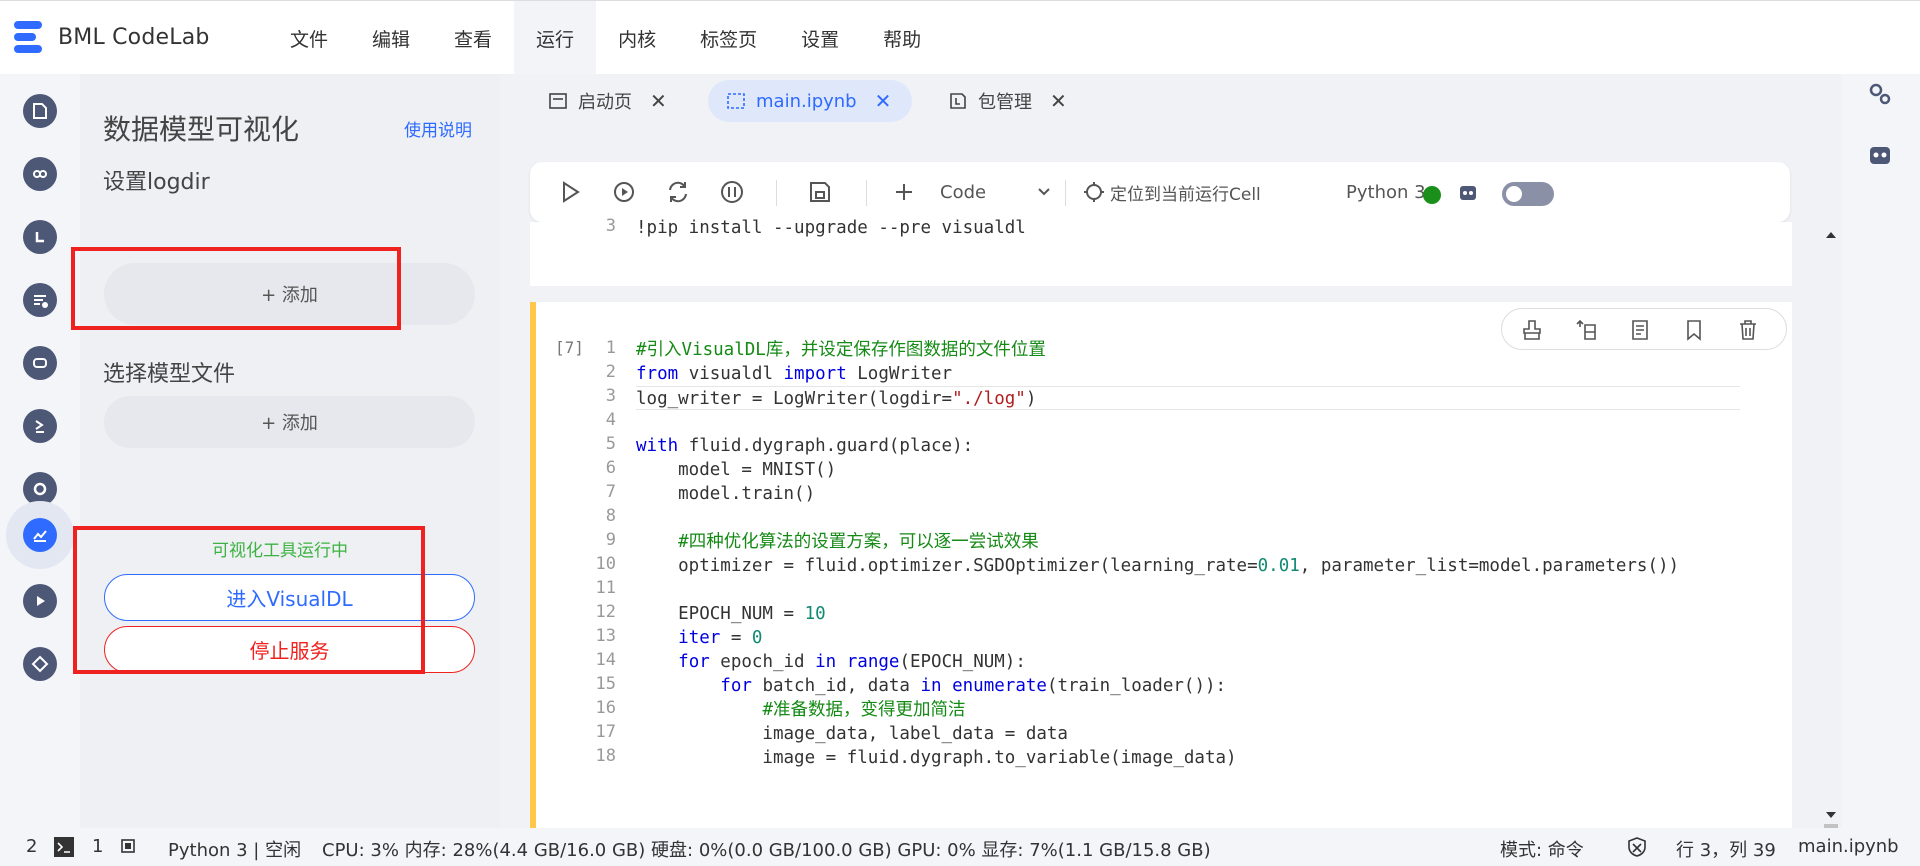 This screenshot has width=1920, height=866. What do you see at coordinates (40, 601) in the screenshot?
I see `run-play-icon` at bounding box center [40, 601].